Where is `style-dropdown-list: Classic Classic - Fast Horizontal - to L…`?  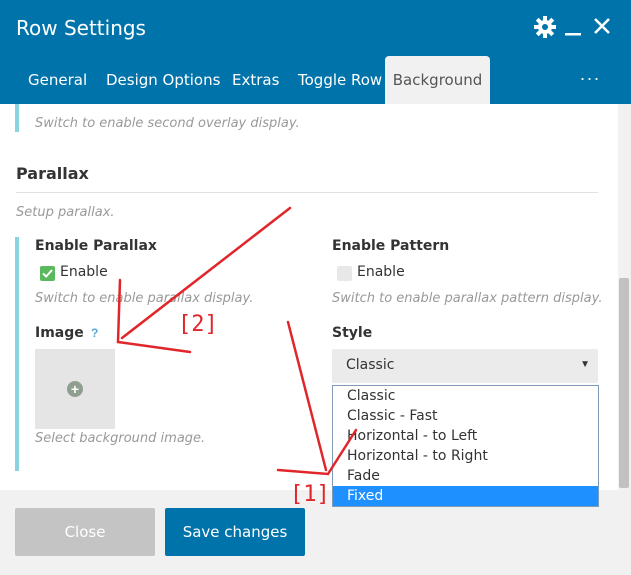 style-dropdown-list: Classic Classic - Fast Horizontal - to L… is located at coordinates (465, 446).